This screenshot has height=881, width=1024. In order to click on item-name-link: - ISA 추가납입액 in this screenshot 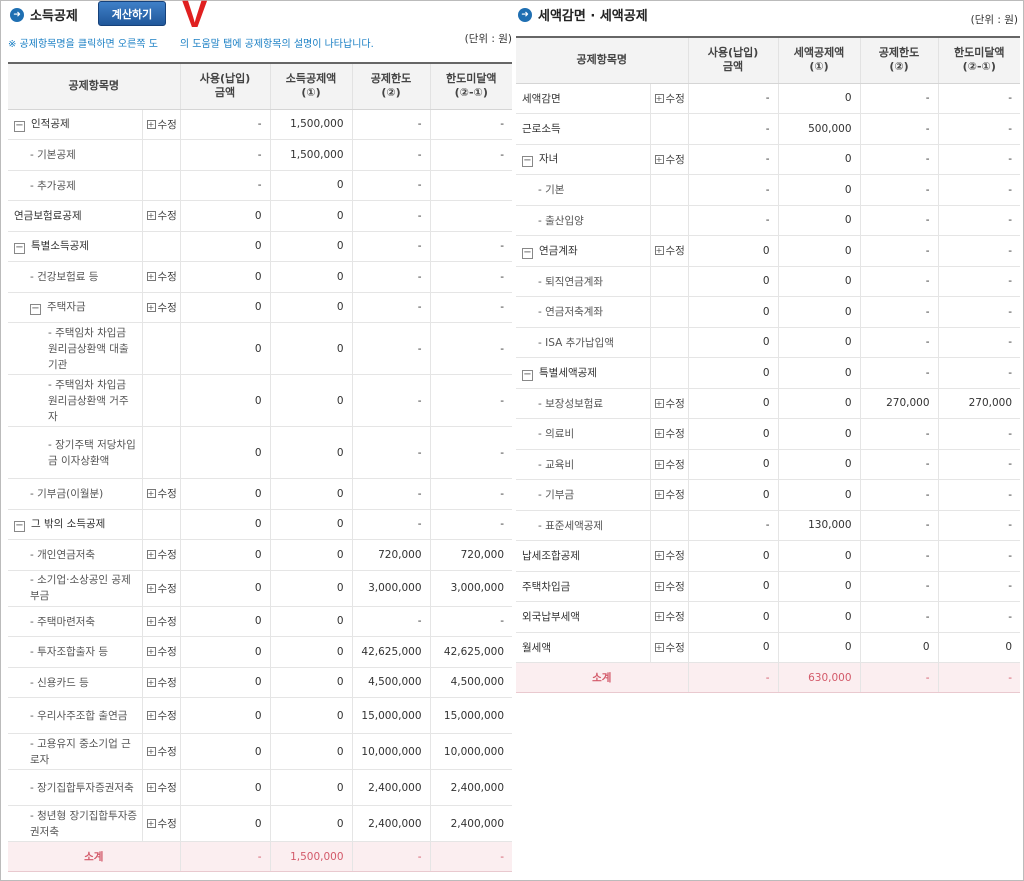, I will do `click(576, 343)`.